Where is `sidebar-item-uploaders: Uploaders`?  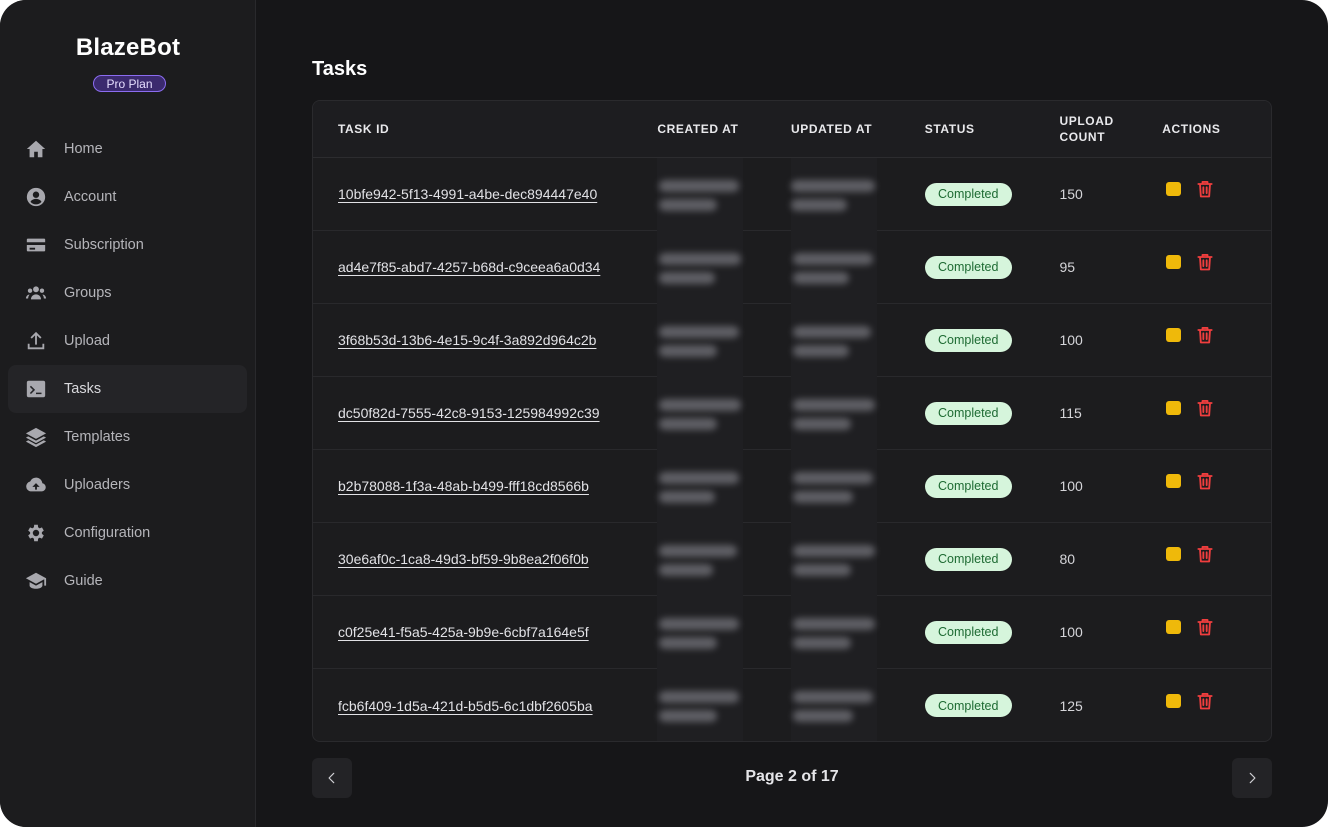
sidebar-item-uploaders: Uploaders is located at coordinates (127, 485).